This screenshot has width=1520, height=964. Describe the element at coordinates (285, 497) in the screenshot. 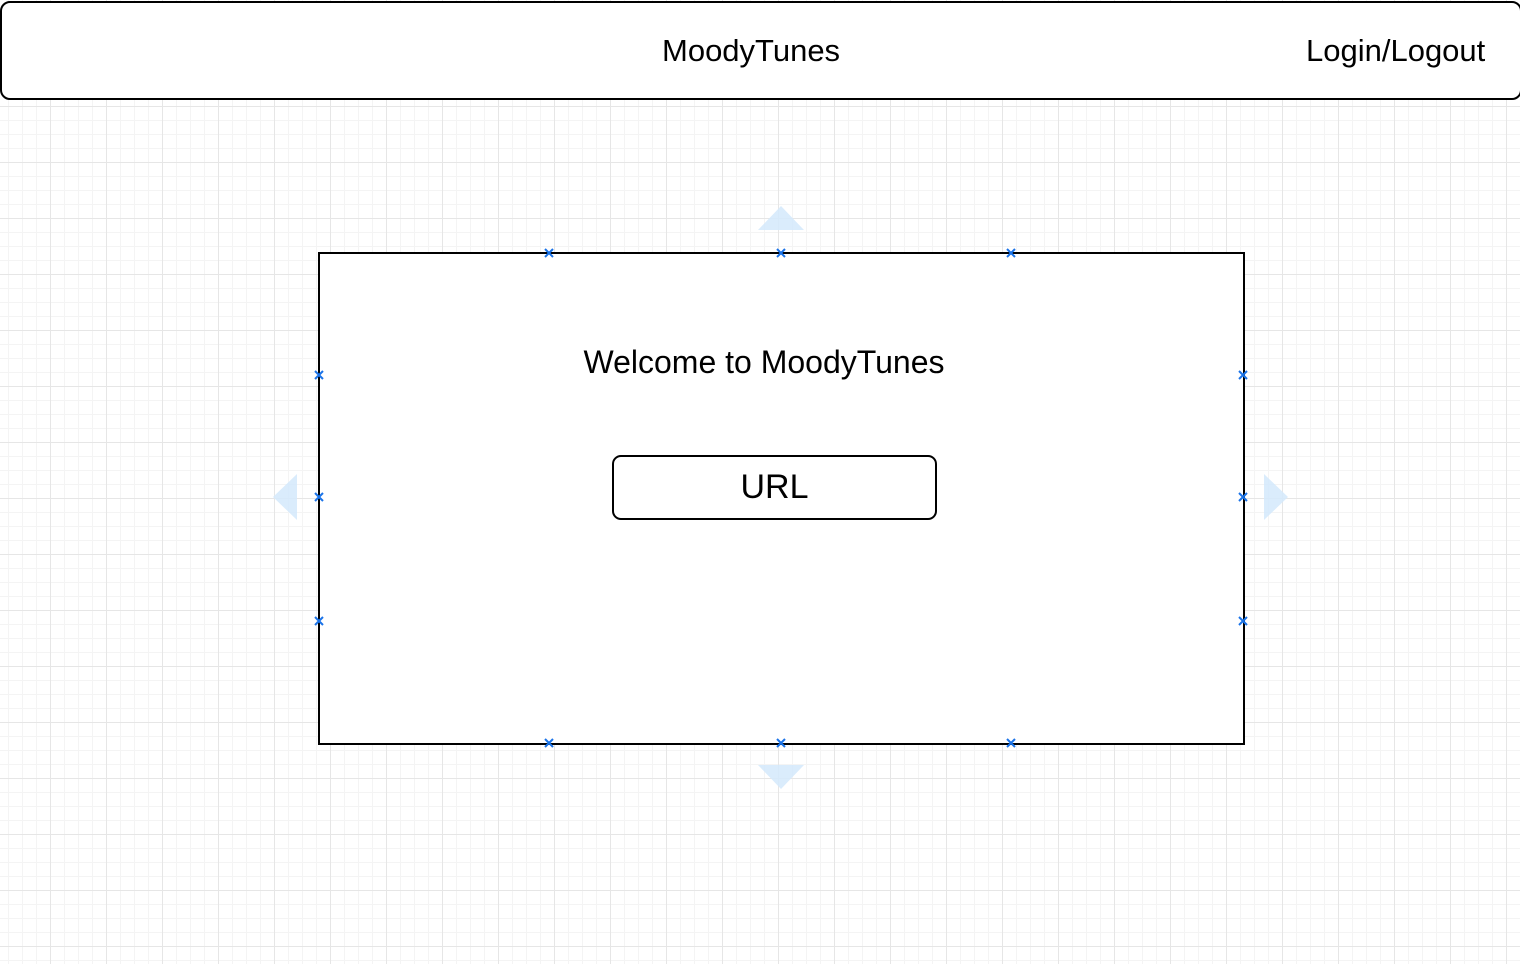

I see `arrow-left-icon` at that location.